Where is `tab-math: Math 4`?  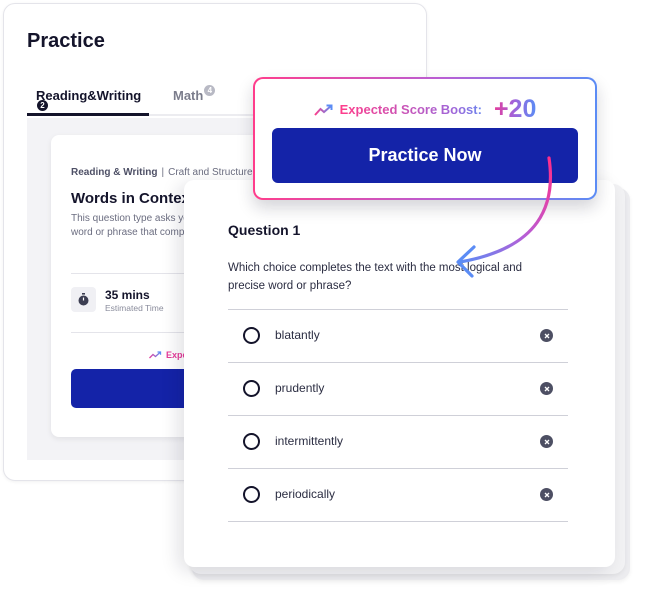 tab-math: Math 4 is located at coordinates (194, 100).